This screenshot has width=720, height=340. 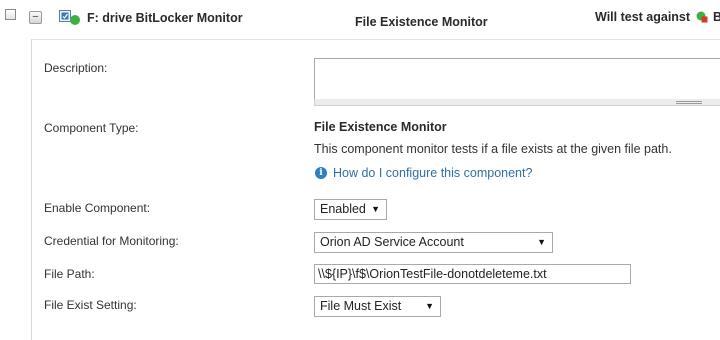 What do you see at coordinates (432, 173) in the screenshot?
I see `help-configure-link: How do I configure this component?` at bounding box center [432, 173].